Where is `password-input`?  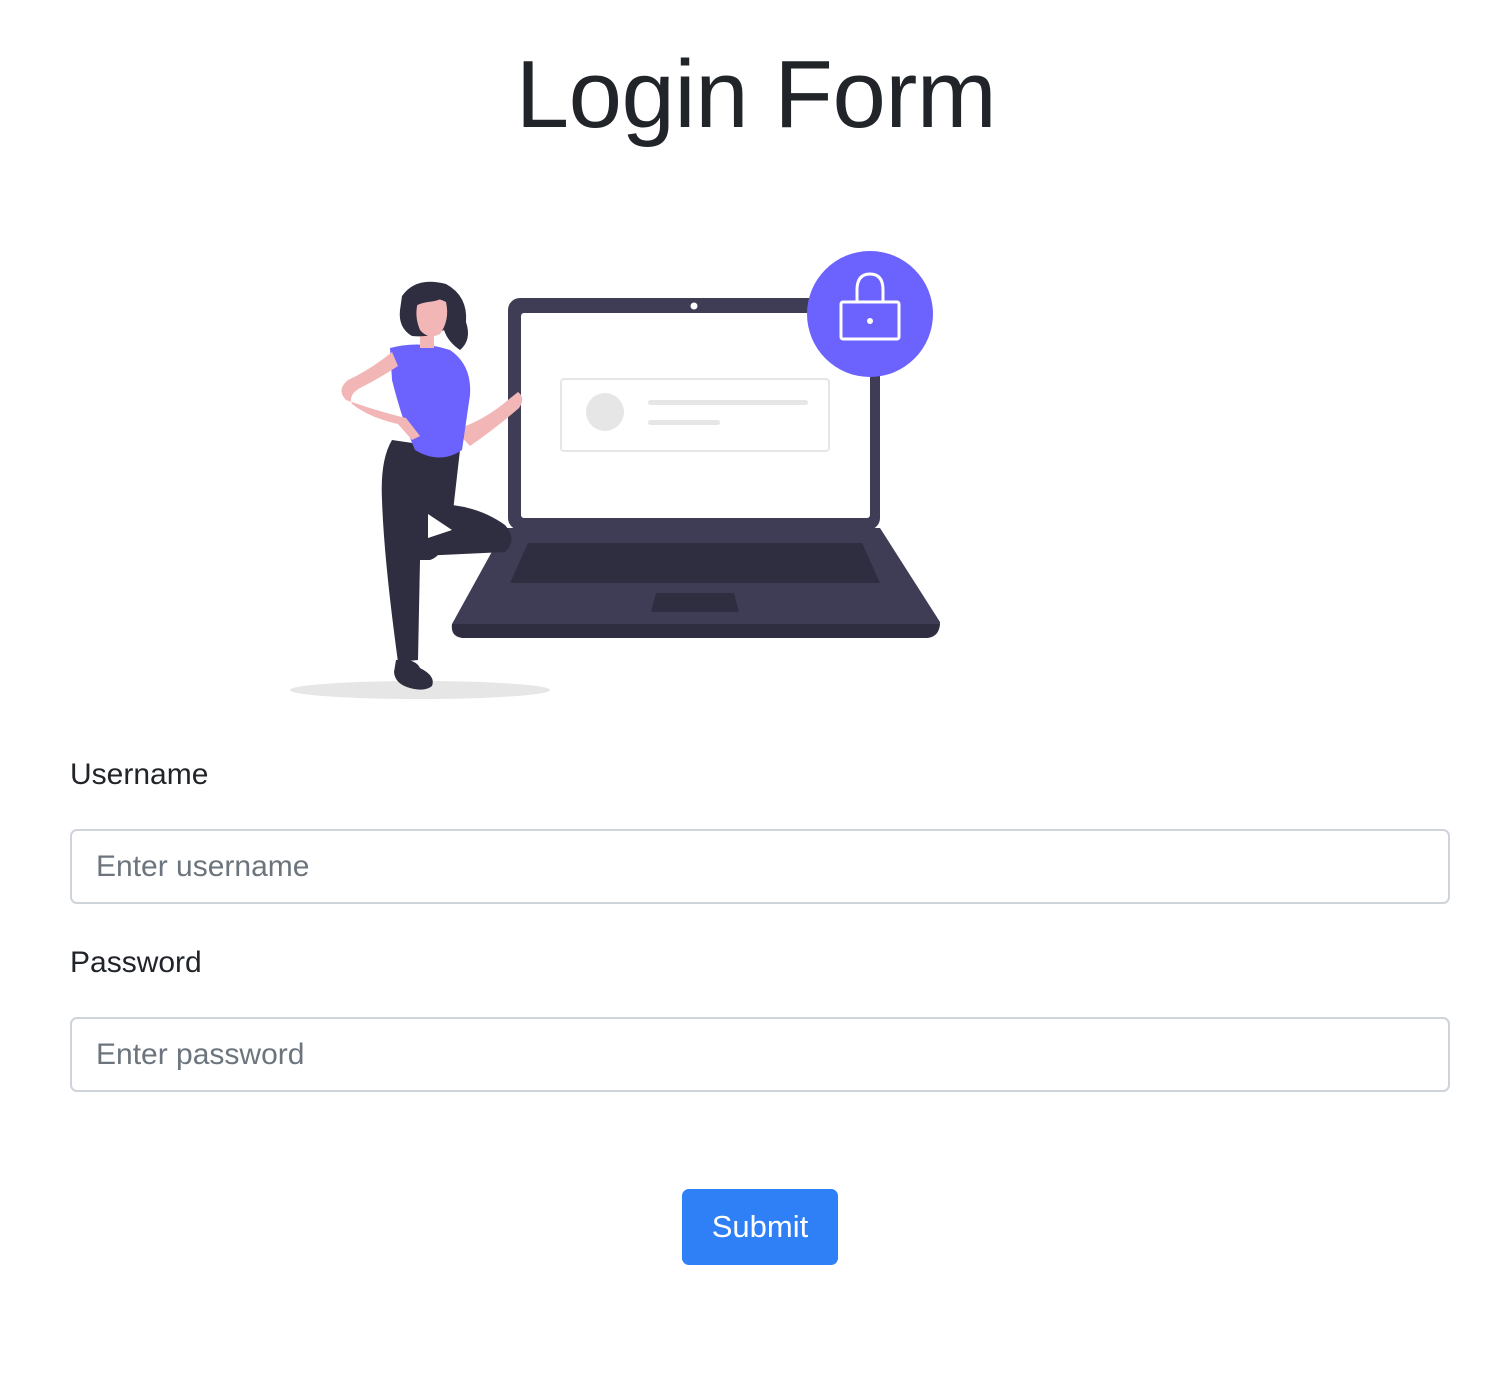
password-input is located at coordinates (760, 1054).